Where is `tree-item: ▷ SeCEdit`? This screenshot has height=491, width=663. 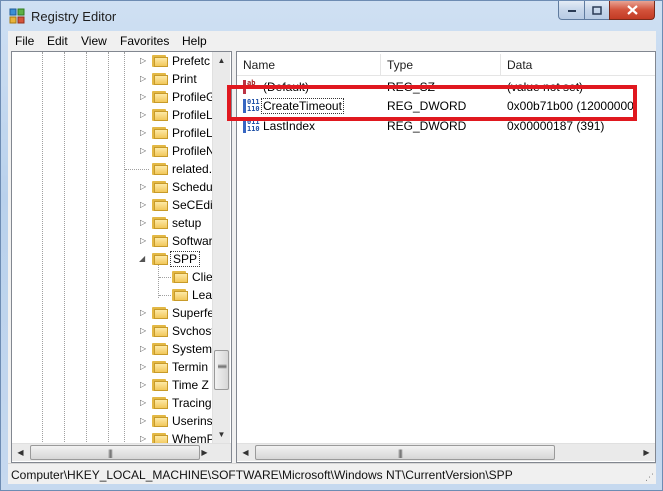
tree-item: ▷ SeCEdit is located at coordinates (121, 205).